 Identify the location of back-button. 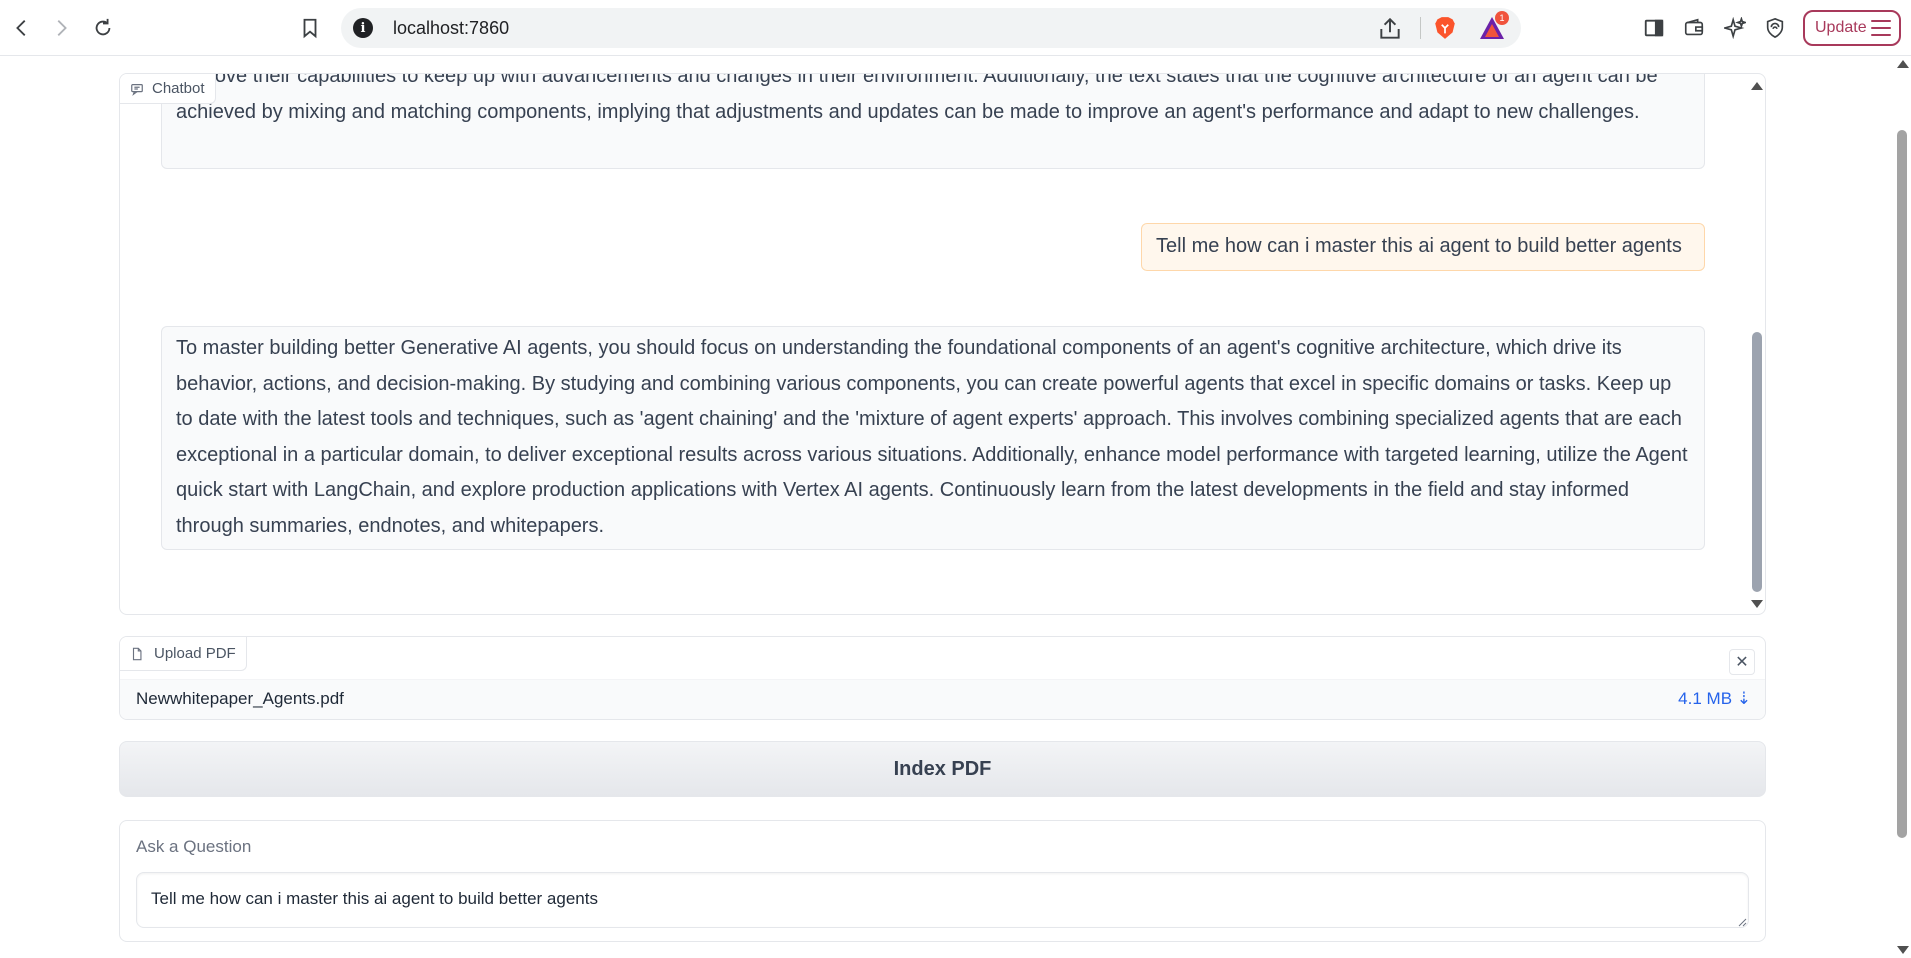
(22, 28).